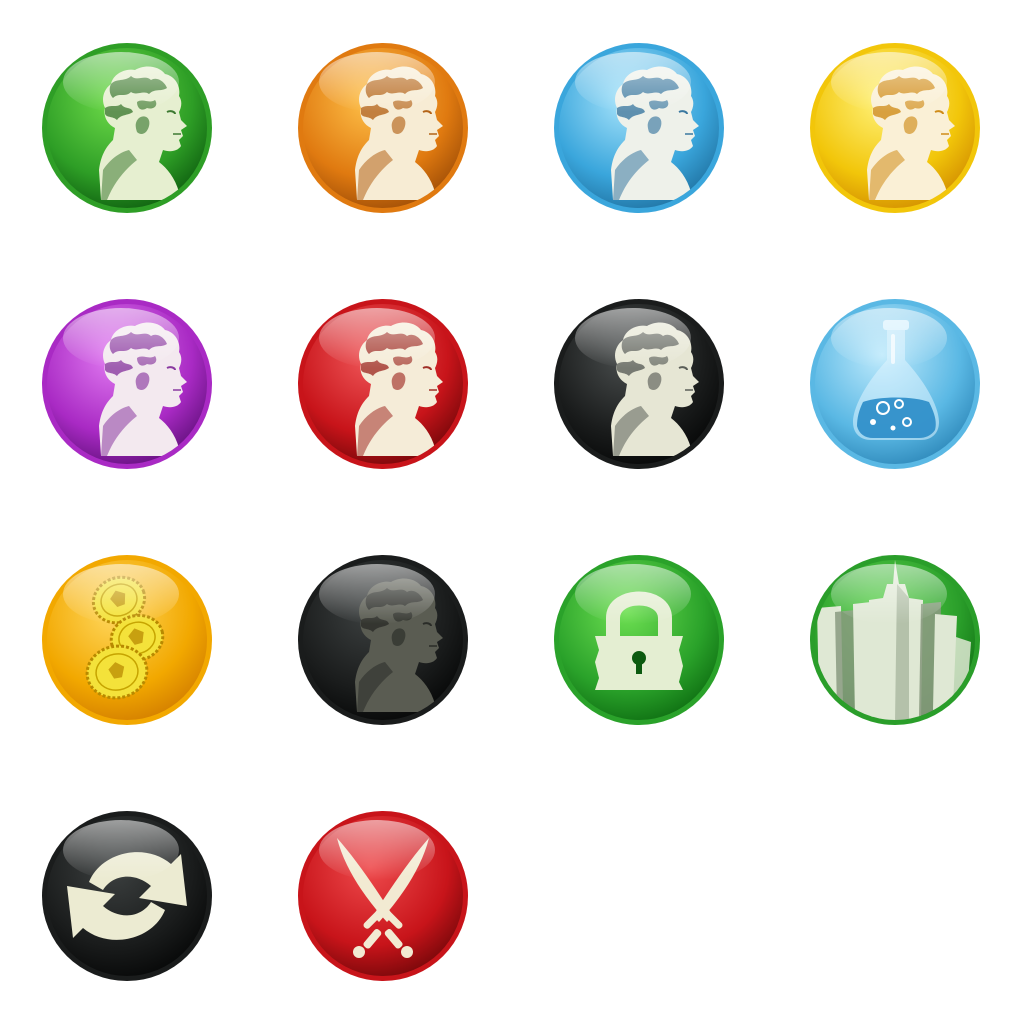 The height and width of the screenshot is (1024, 1024). What do you see at coordinates (127, 128) in the screenshot?
I see `icon-button-leader-green` at bounding box center [127, 128].